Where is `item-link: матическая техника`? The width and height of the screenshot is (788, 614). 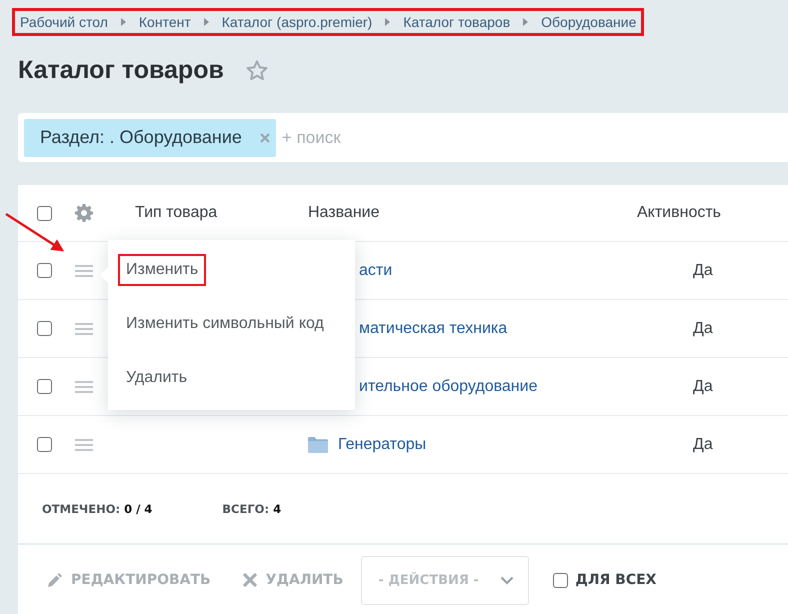 item-link: матическая техника is located at coordinates (433, 329).